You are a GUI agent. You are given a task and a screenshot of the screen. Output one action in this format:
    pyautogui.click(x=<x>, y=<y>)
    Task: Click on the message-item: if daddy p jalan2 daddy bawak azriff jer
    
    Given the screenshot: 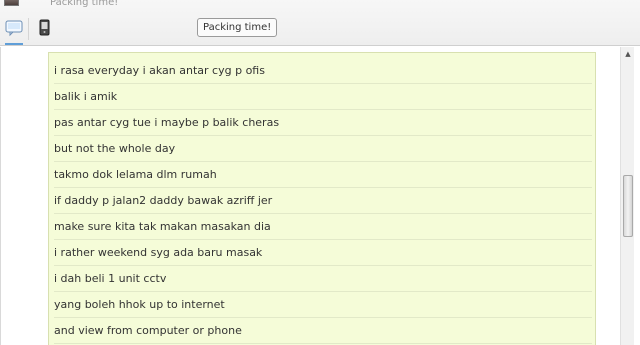 What is the action you would take?
    pyautogui.click(x=323, y=201)
    